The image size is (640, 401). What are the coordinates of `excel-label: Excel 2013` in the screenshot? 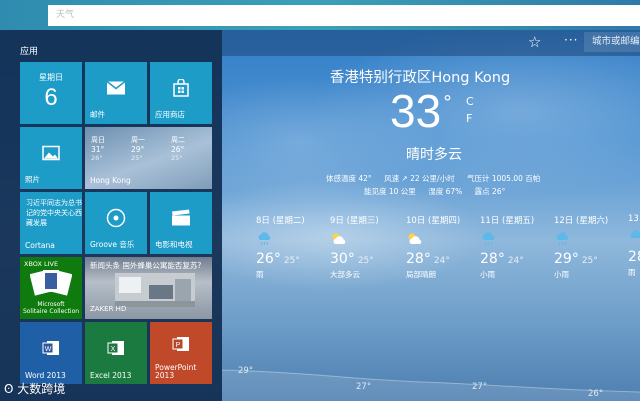 It's located at (111, 375).